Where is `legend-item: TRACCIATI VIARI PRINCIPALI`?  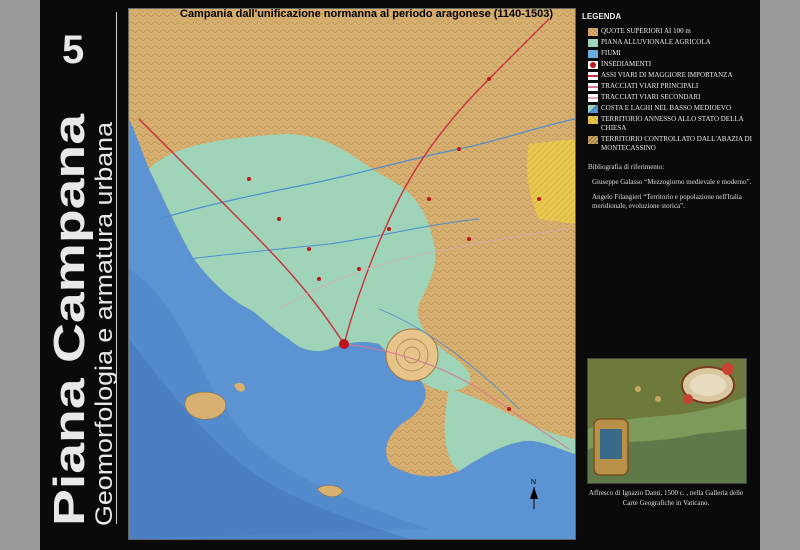
legend-item: TRACCIATI VIARI PRINCIPALI is located at coordinates (673, 86).